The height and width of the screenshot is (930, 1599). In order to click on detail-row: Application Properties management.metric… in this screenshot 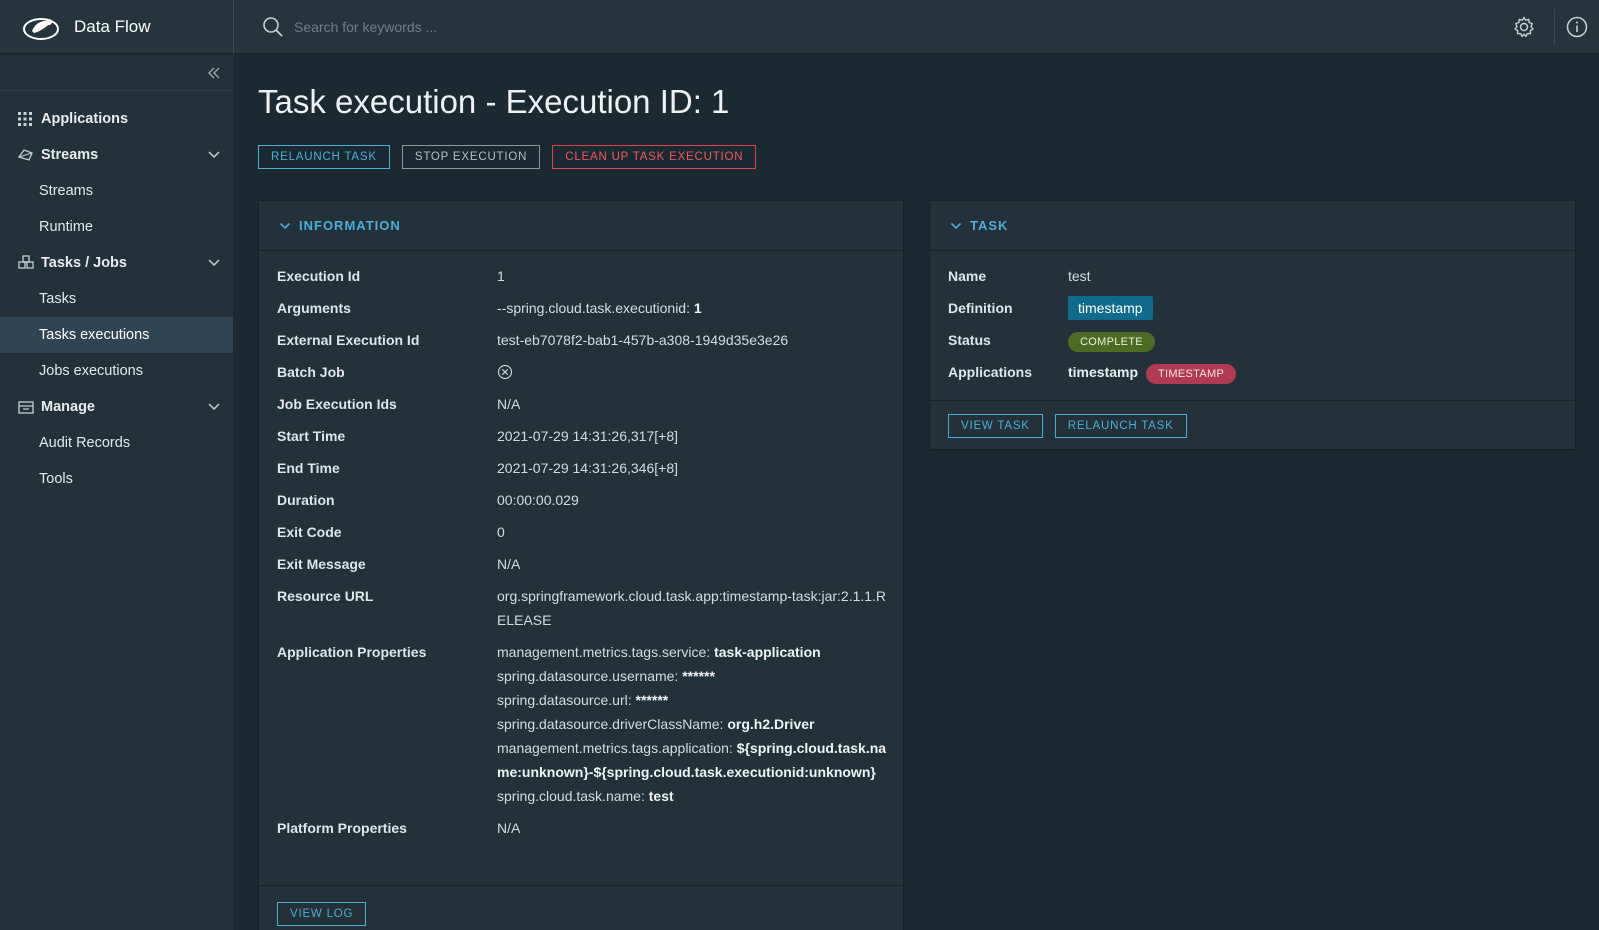, I will do `click(582, 724)`.